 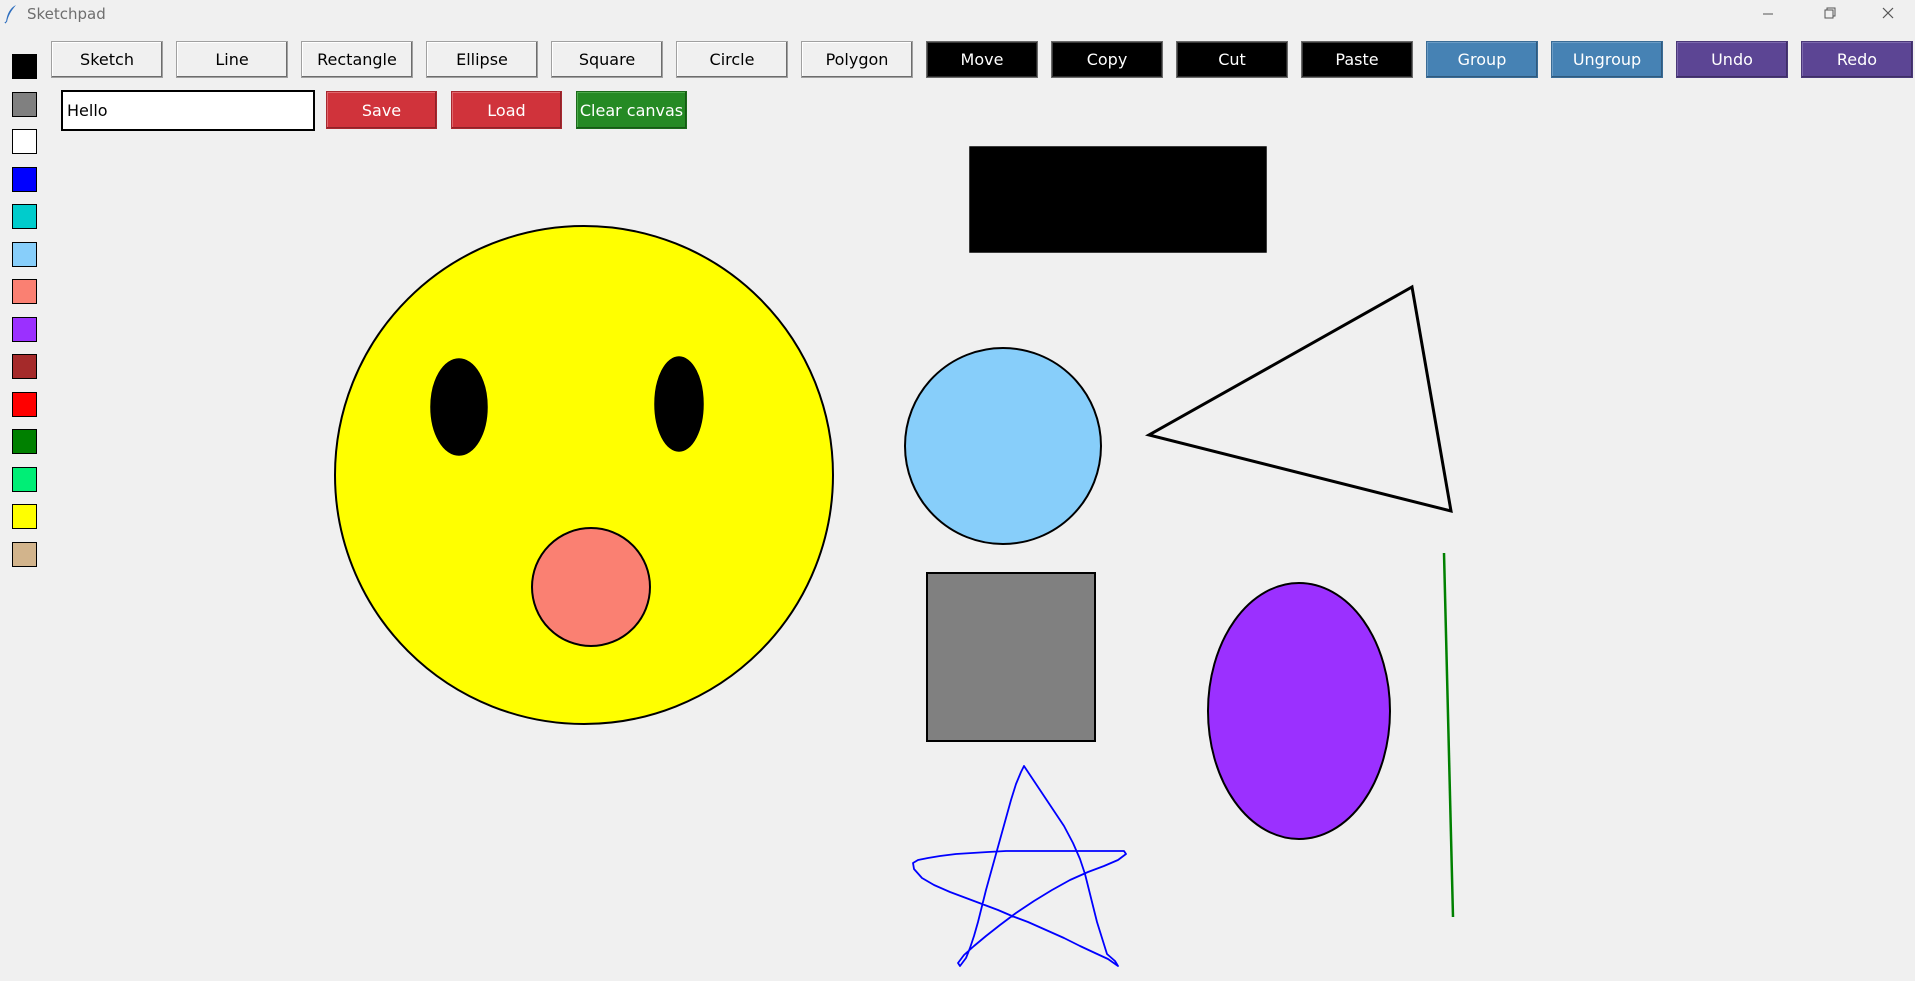 I want to click on copy-tool-button: Copy, so click(x=1107, y=59).